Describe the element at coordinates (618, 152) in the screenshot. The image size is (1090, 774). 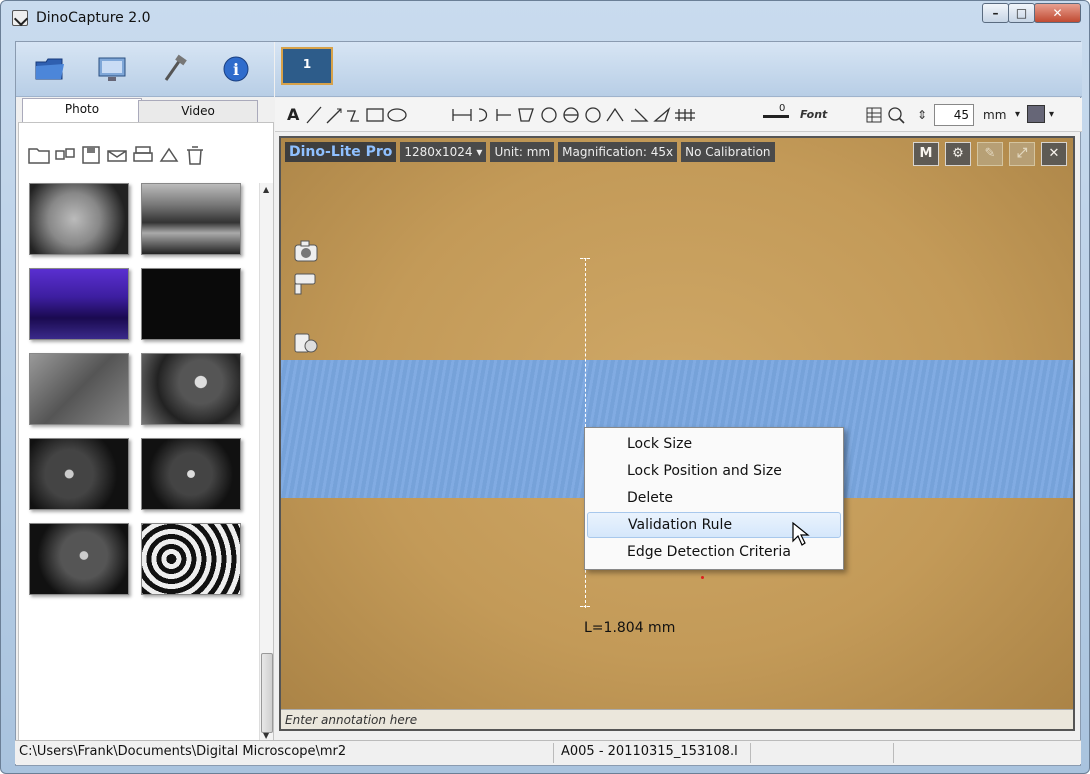
I see `magnification-indicator: Magnification: 45x` at that location.